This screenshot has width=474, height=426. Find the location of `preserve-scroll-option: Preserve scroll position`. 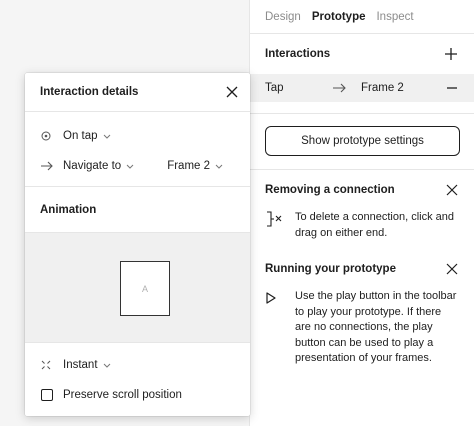

preserve-scroll-option: Preserve scroll position is located at coordinates (137, 395).